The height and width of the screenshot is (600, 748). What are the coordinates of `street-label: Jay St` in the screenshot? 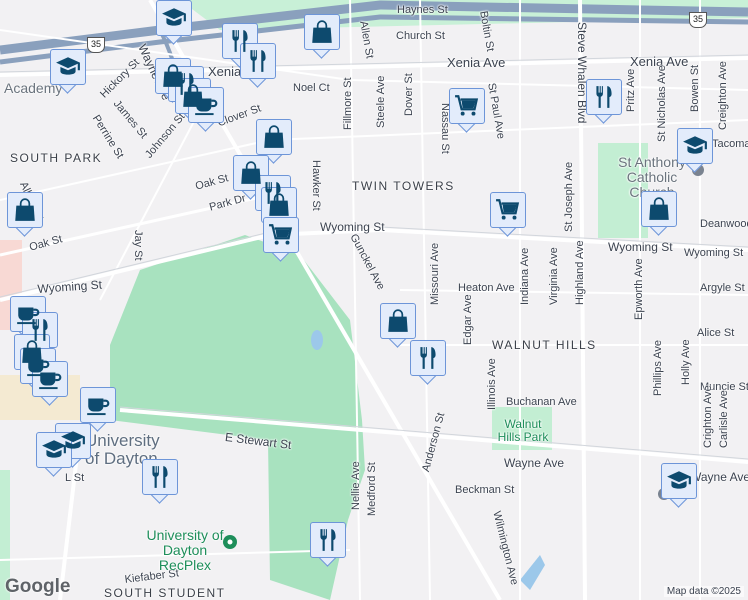 It's located at (138, 245).